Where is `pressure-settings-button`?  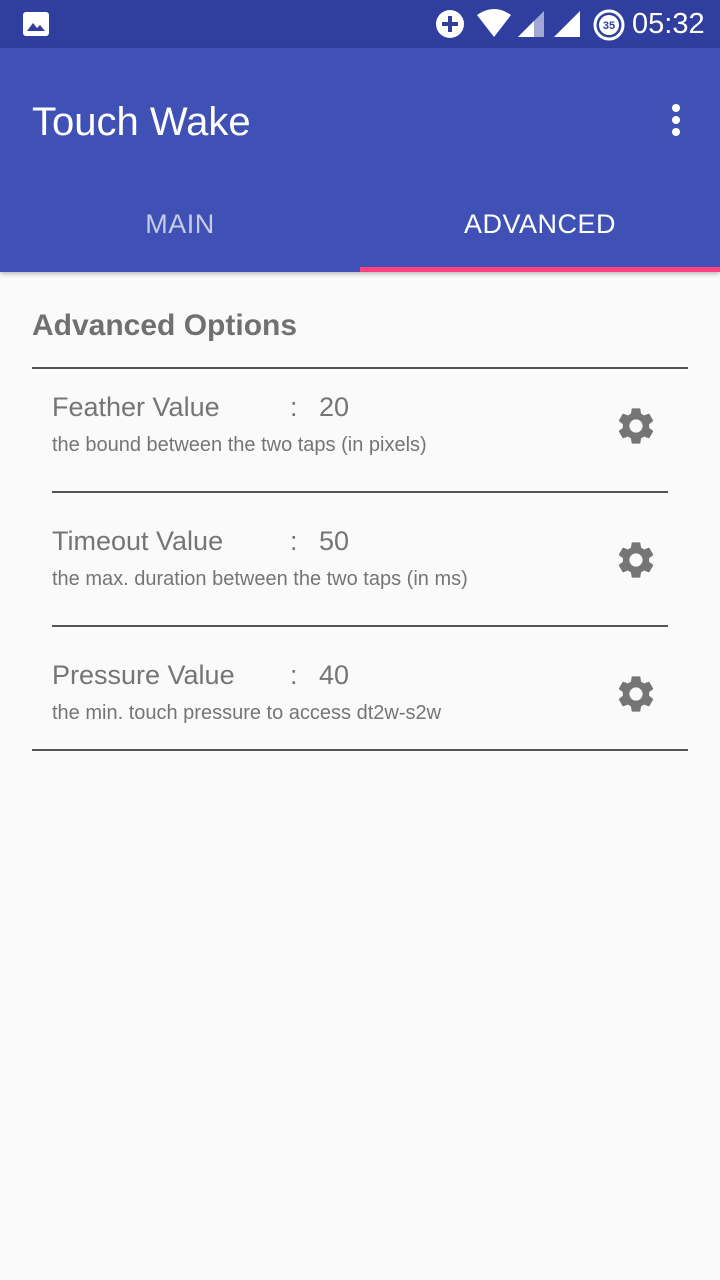
pressure-settings-button is located at coordinates (636, 694).